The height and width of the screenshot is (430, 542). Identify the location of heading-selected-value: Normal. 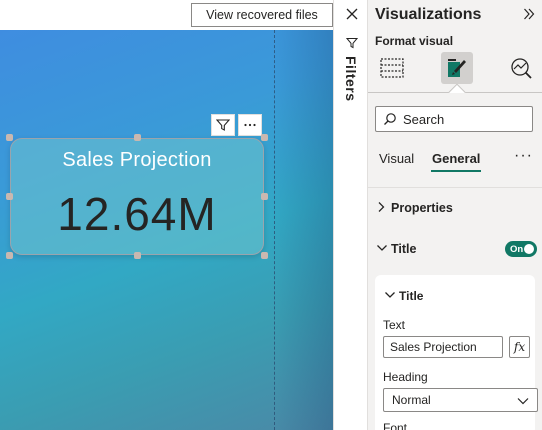
(411, 400).